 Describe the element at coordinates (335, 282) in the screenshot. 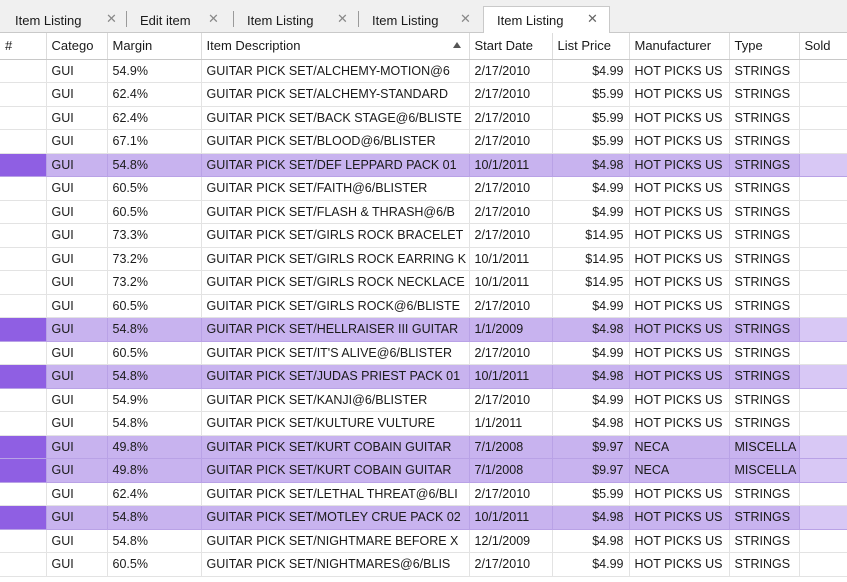

I see `description-cell: GUITAR PICK SET/GIRLS ROCK NECKLACE` at that location.